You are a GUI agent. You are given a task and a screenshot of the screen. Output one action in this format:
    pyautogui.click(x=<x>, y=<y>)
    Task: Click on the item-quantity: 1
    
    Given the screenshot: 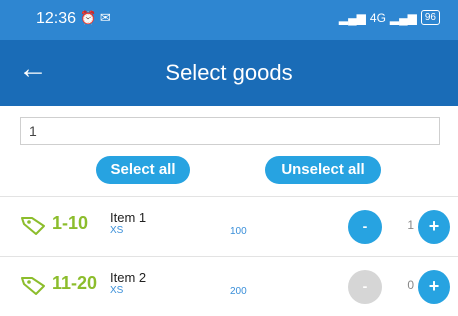 What is the action you would take?
    pyautogui.click(x=410, y=225)
    